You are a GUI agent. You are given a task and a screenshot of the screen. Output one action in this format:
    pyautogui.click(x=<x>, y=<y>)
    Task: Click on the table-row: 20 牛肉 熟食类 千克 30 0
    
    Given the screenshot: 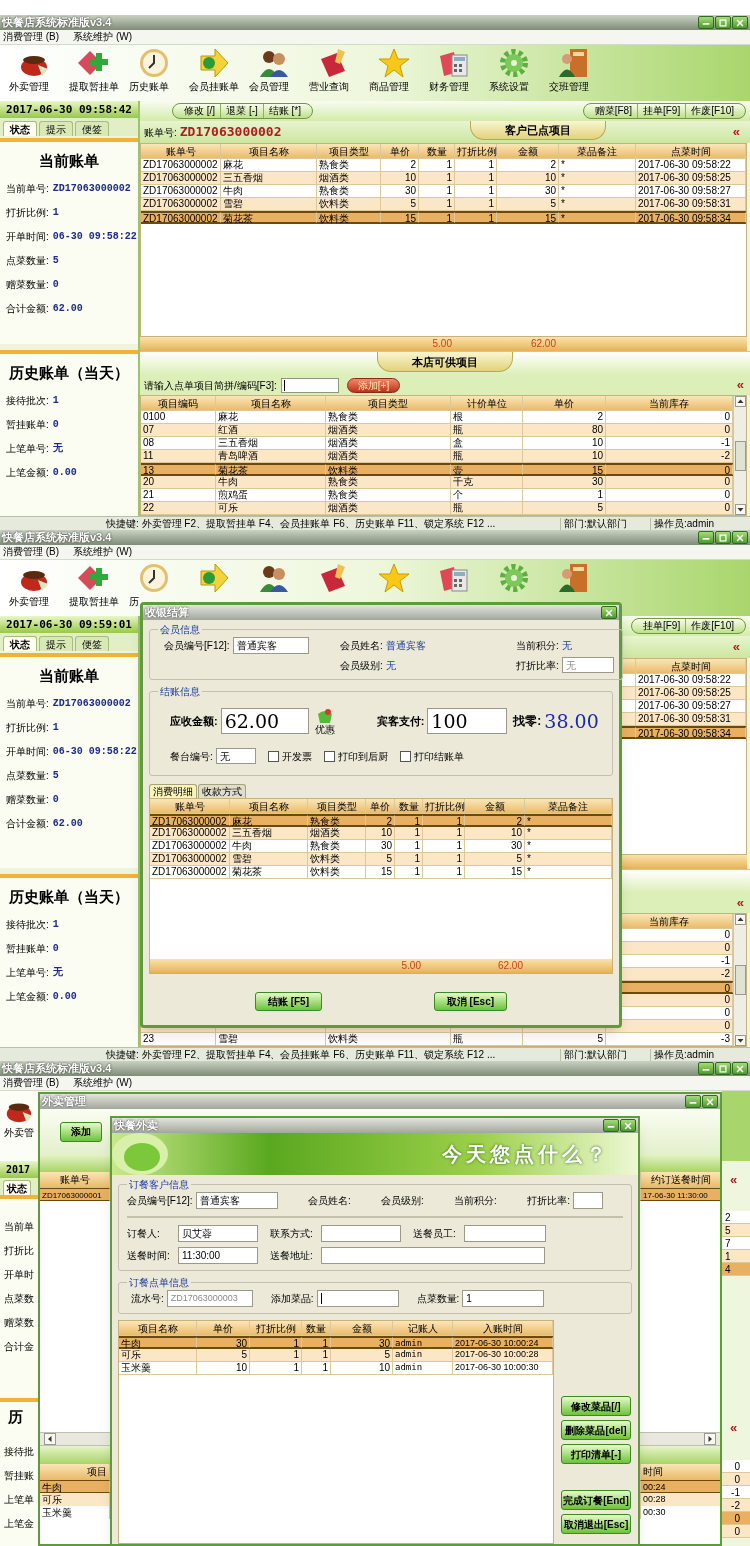 What is the action you would take?
    pyautogui.click(x=437, y=482)
    